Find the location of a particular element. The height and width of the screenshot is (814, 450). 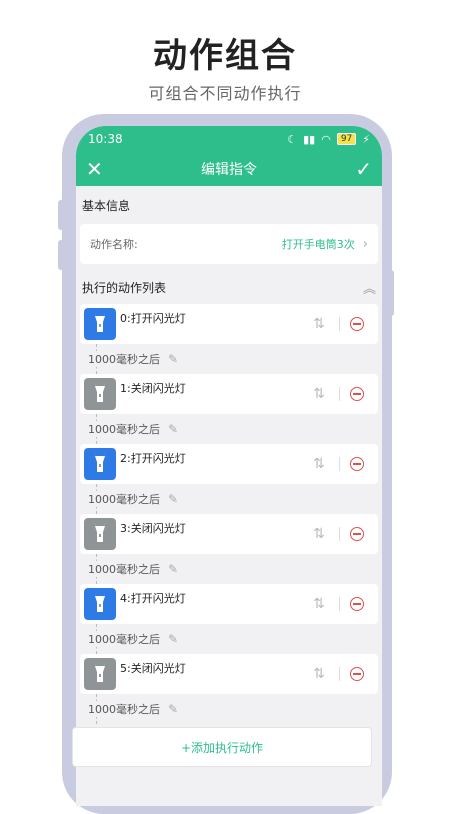

action-label: 5:关闭闪光灯 is located at coordinates (153, 668).